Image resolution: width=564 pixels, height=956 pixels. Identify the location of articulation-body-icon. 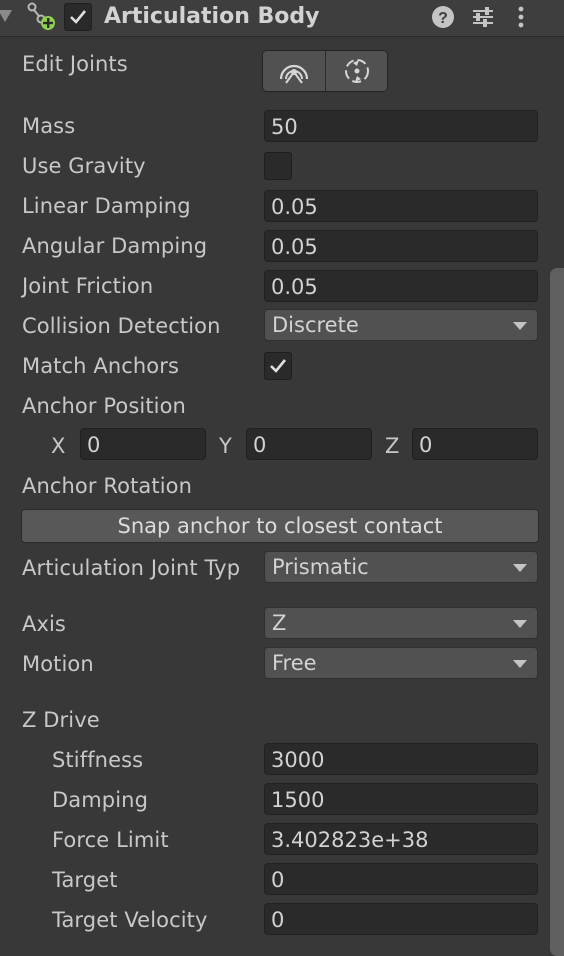
(41, 16).